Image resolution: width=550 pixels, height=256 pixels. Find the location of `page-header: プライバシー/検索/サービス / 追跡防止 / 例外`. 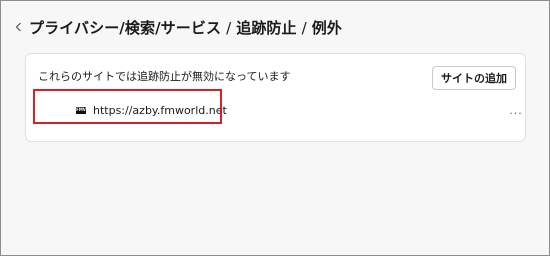

page-header: プライバシー/検索/サービス / 追跡防止 / 例外 is located at coordinates (176, 27).